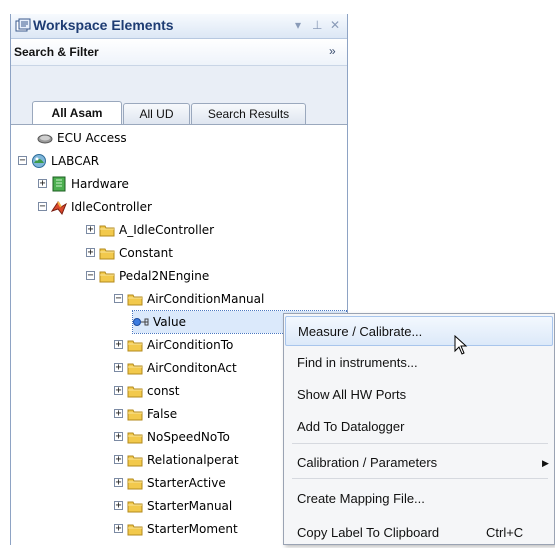 The image size is (555, 548). What do you see at coordinates (179, 95) in the screenshot?
I see `tab-strip: All Asam All UD Search Results` at bounding box center [179, 95].